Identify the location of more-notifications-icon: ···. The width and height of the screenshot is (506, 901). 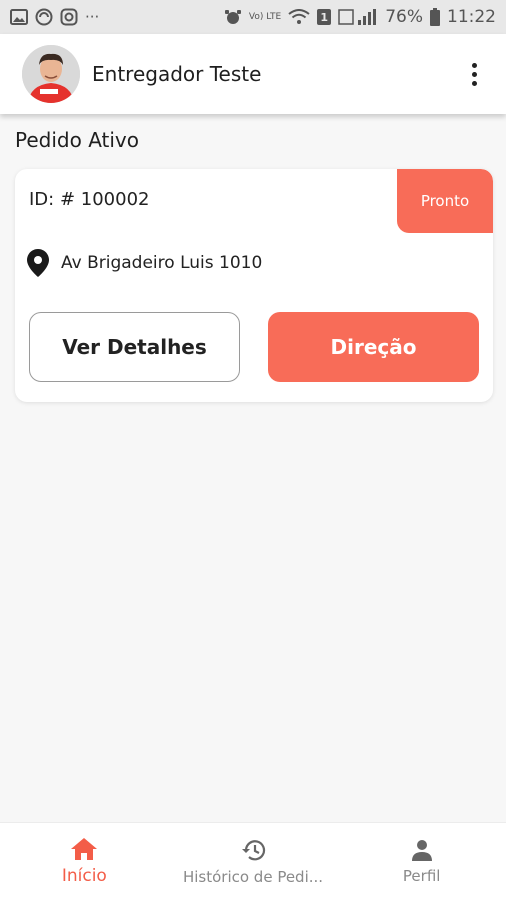
(92, 16).